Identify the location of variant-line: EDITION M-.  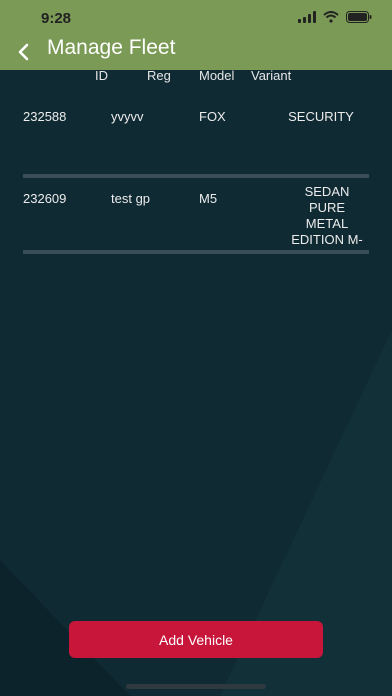
(327, 239).